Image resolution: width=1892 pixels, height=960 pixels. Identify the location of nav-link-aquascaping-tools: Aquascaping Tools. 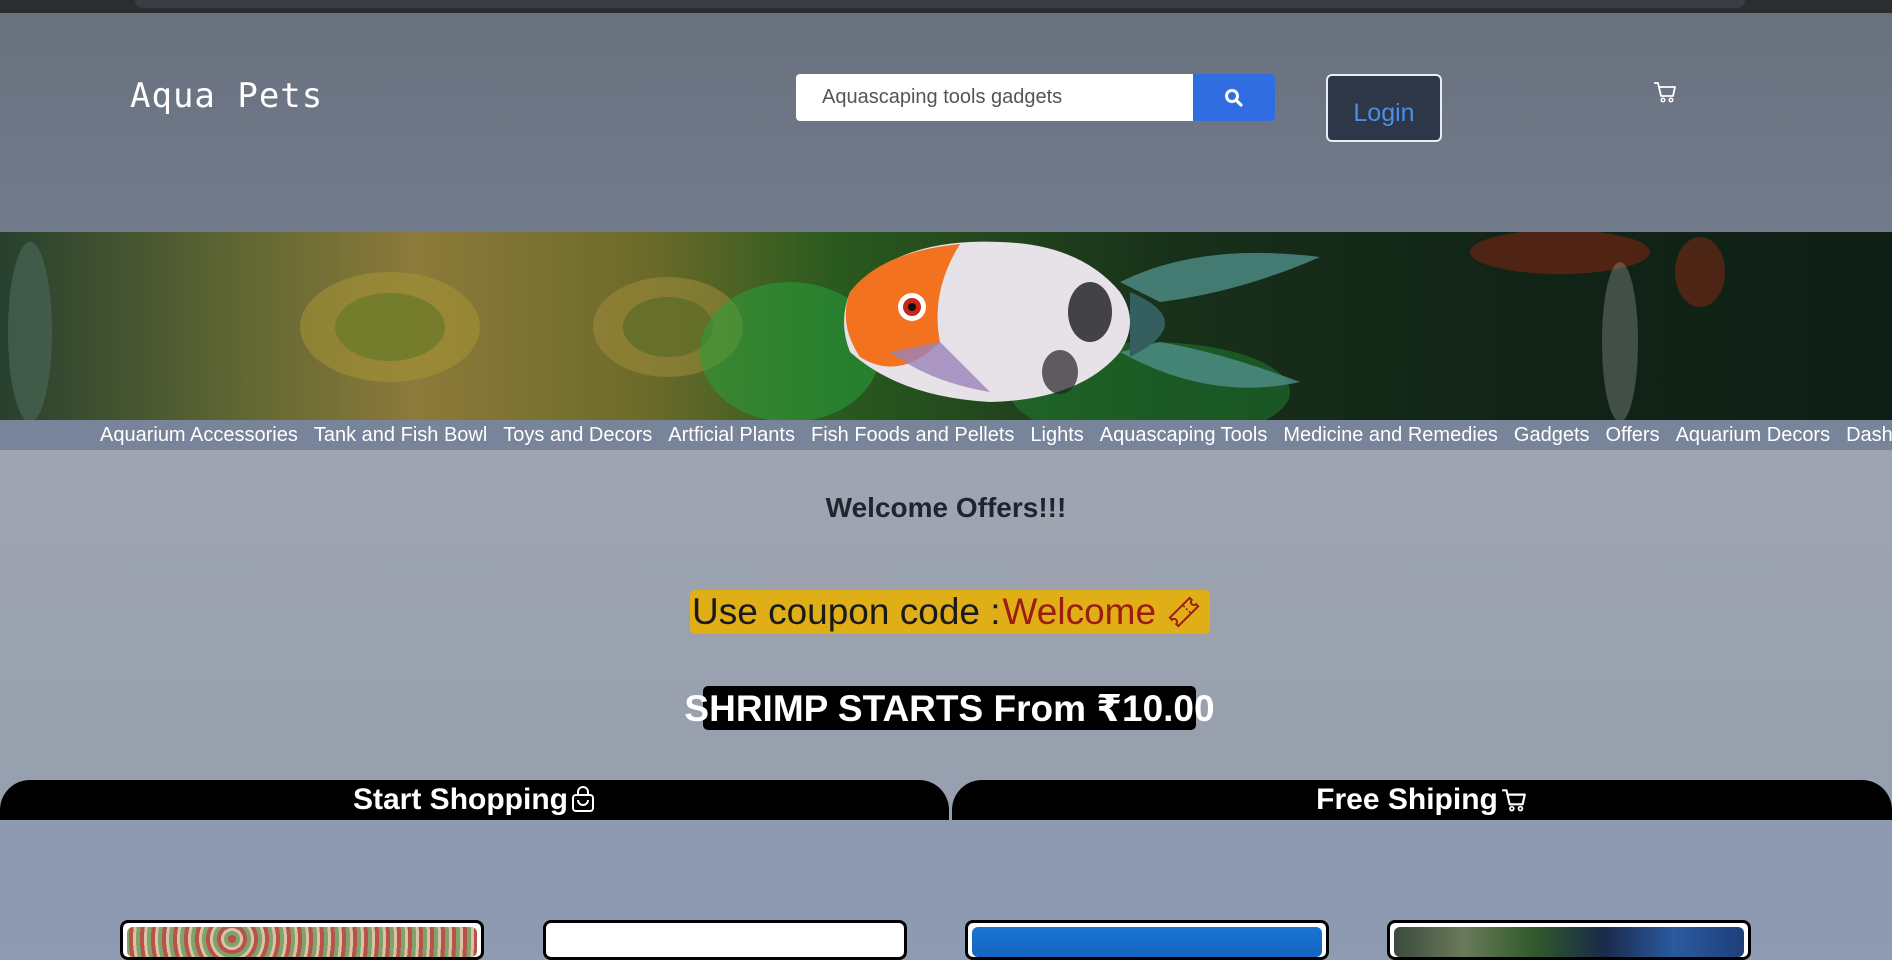
(1184, 435).